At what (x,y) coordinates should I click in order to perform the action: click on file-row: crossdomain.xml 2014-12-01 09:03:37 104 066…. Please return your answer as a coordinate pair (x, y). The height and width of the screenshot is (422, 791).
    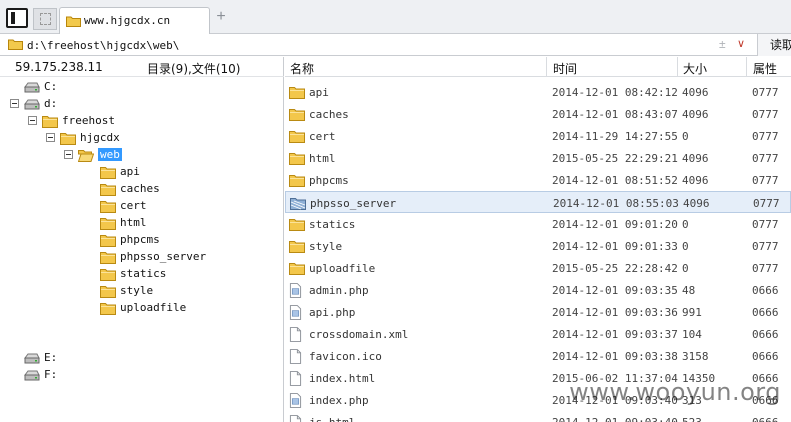
    Looking at the image, I should click on (538, 334).